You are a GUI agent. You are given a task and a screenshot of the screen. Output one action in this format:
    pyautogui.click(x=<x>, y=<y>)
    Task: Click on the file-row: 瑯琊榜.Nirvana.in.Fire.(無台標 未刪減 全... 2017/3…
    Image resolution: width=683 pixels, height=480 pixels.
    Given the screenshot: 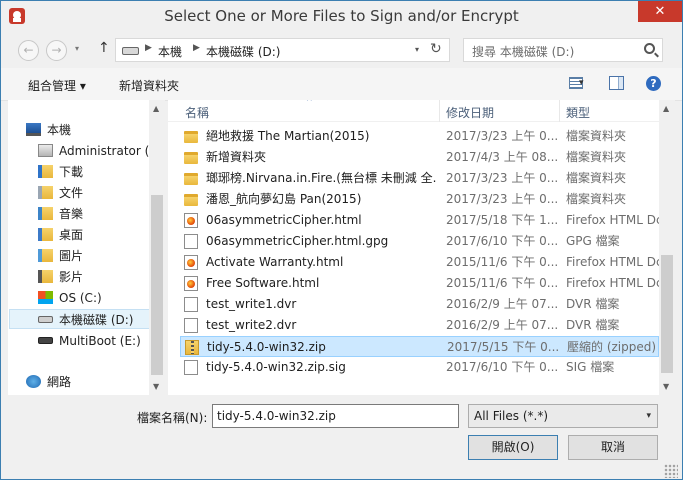 What is the action you would take?
    pyautogui.click(x=419, y=178)
    